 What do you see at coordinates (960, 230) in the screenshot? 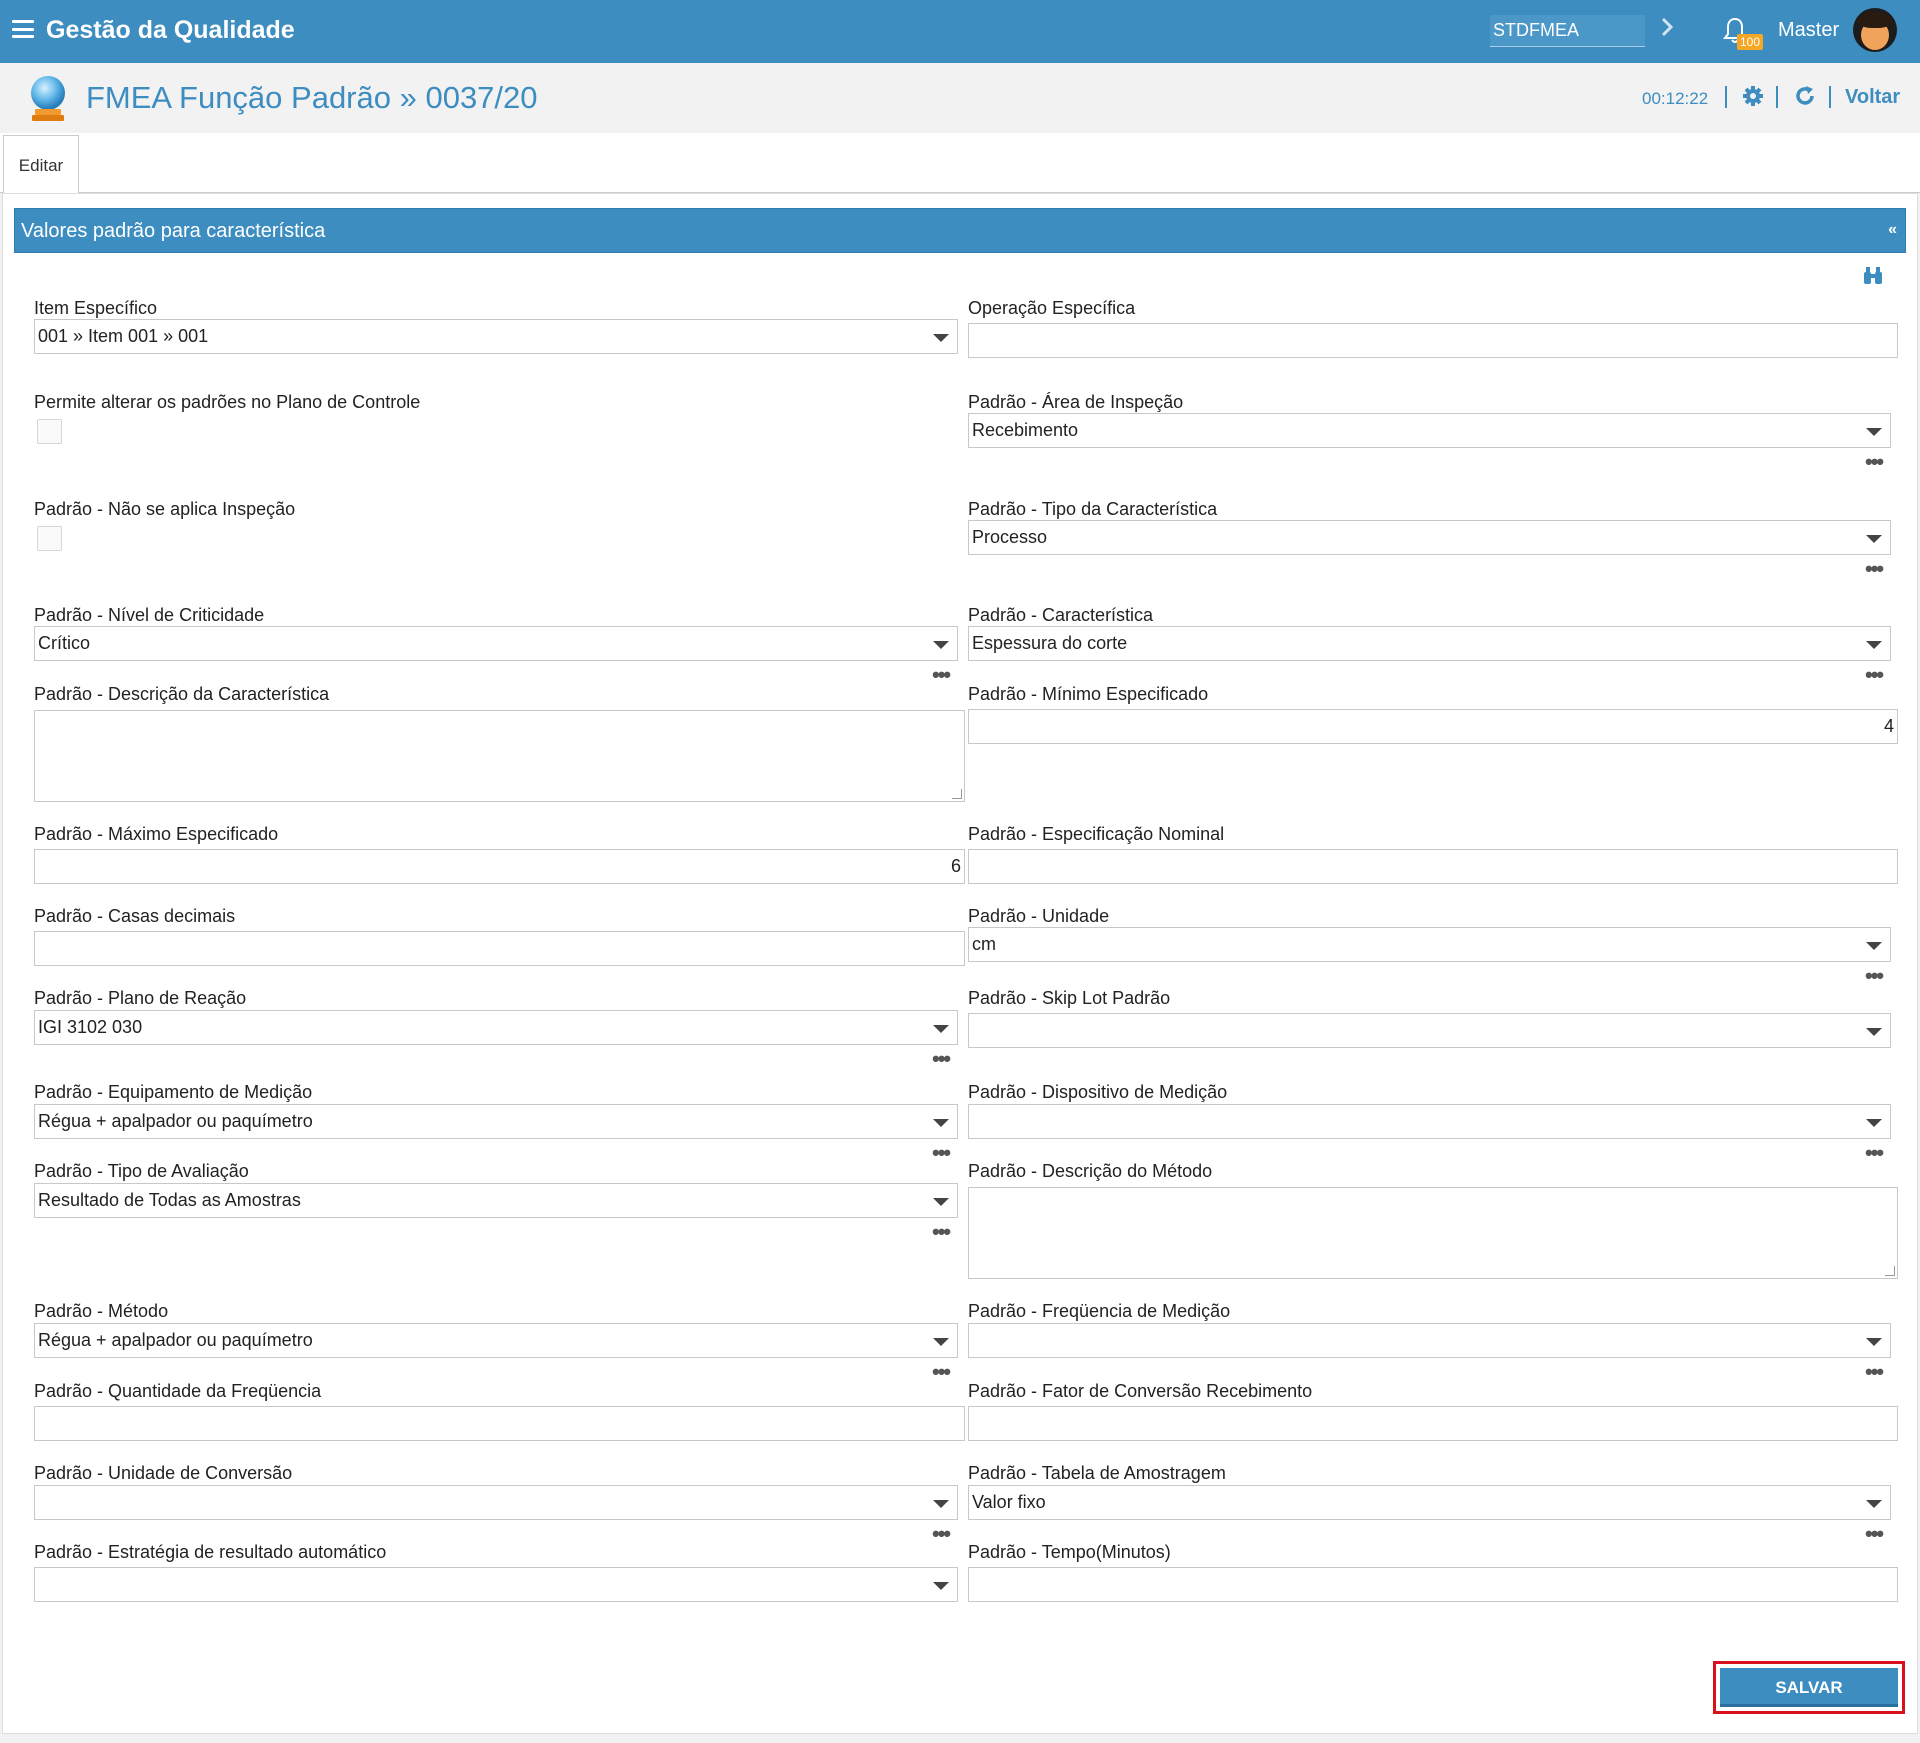
I see `section-header: Valores padrão para característica «` at bounding box center [960, 230].